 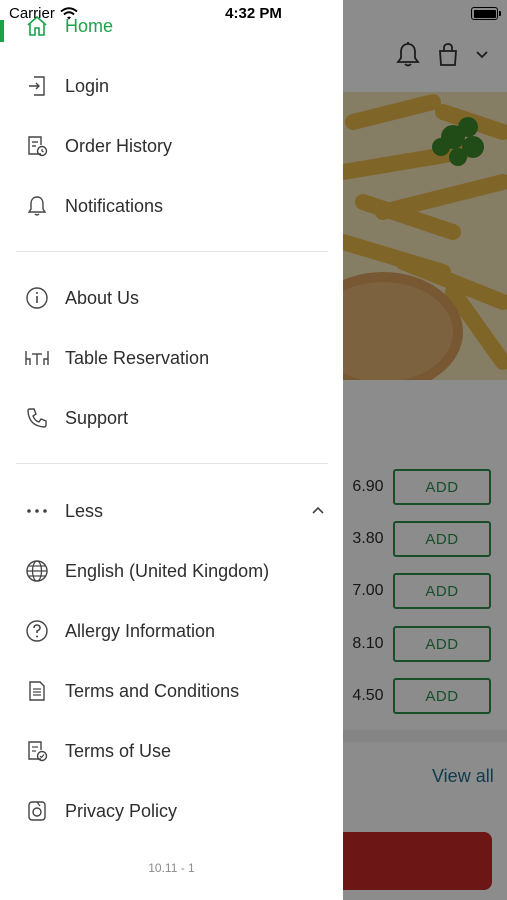 I want to click on menu-item-label: Login, so click(x=87, y=85).